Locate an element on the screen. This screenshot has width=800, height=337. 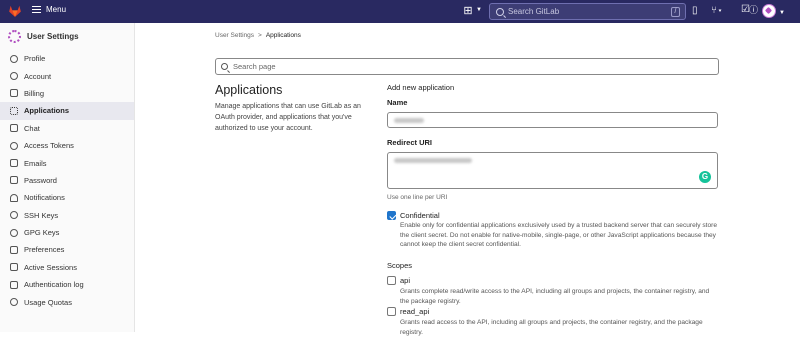
sidebar-item-account: Account is located at coordinates (67, 75).